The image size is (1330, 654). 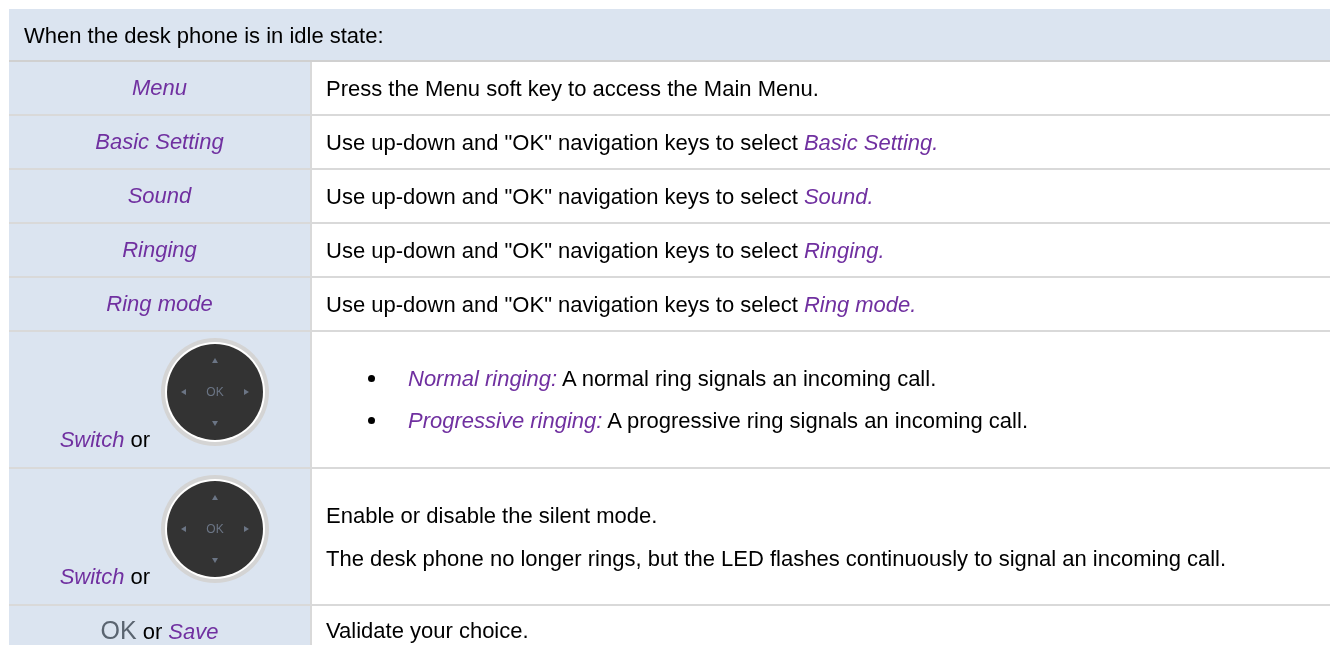 What do you see at coordinates (633, 142) in the screenshot?
I see `description-text: Use up-down and "OK" navigation keys to select Basic Setting.` at bounding box center [633, 142].